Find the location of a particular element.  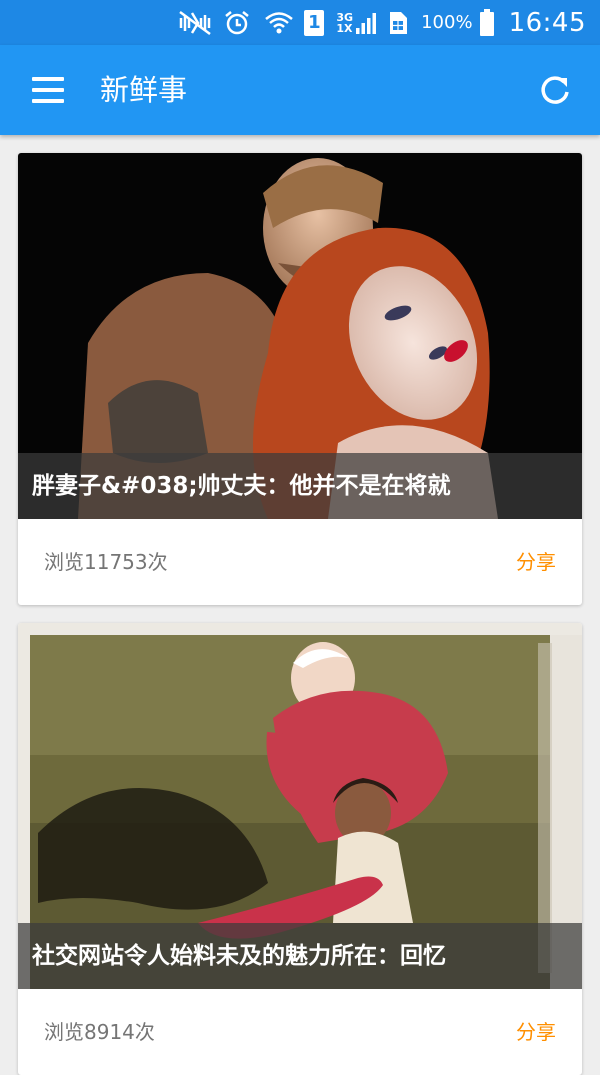

status-bar: 1 3G 1X 100% 16:45 is located at coordinates (300, 22).